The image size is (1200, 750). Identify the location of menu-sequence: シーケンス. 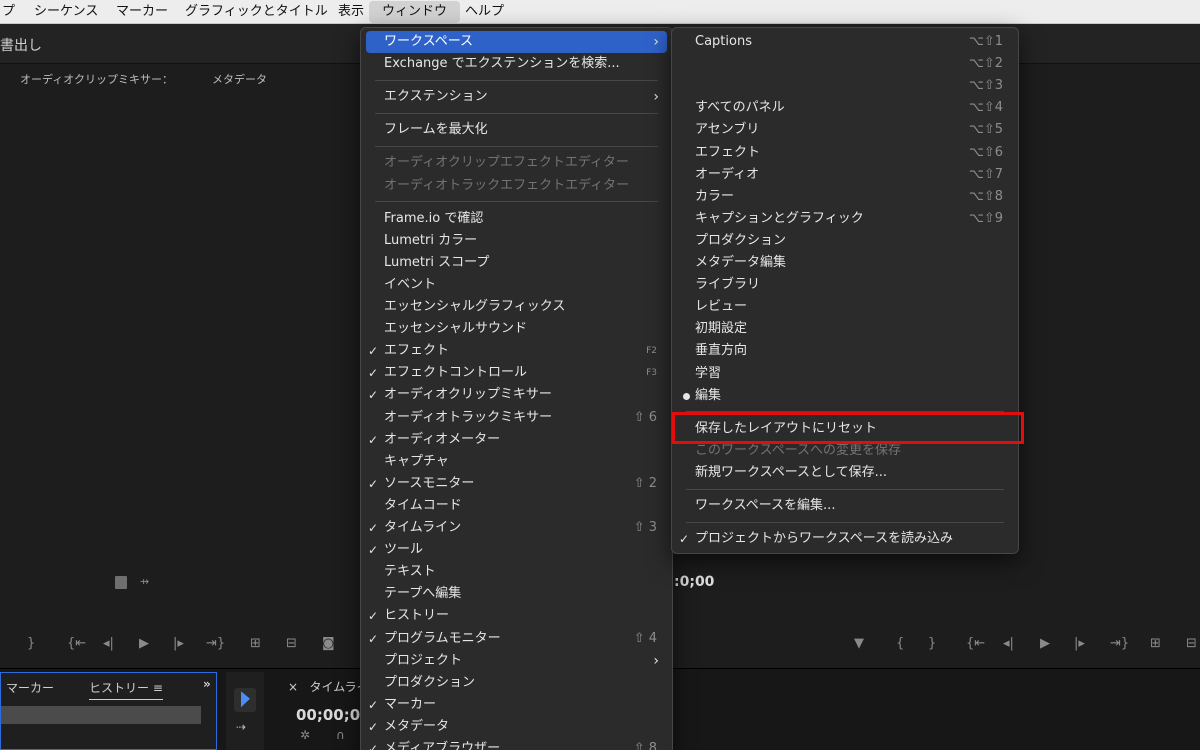
(66, 12).